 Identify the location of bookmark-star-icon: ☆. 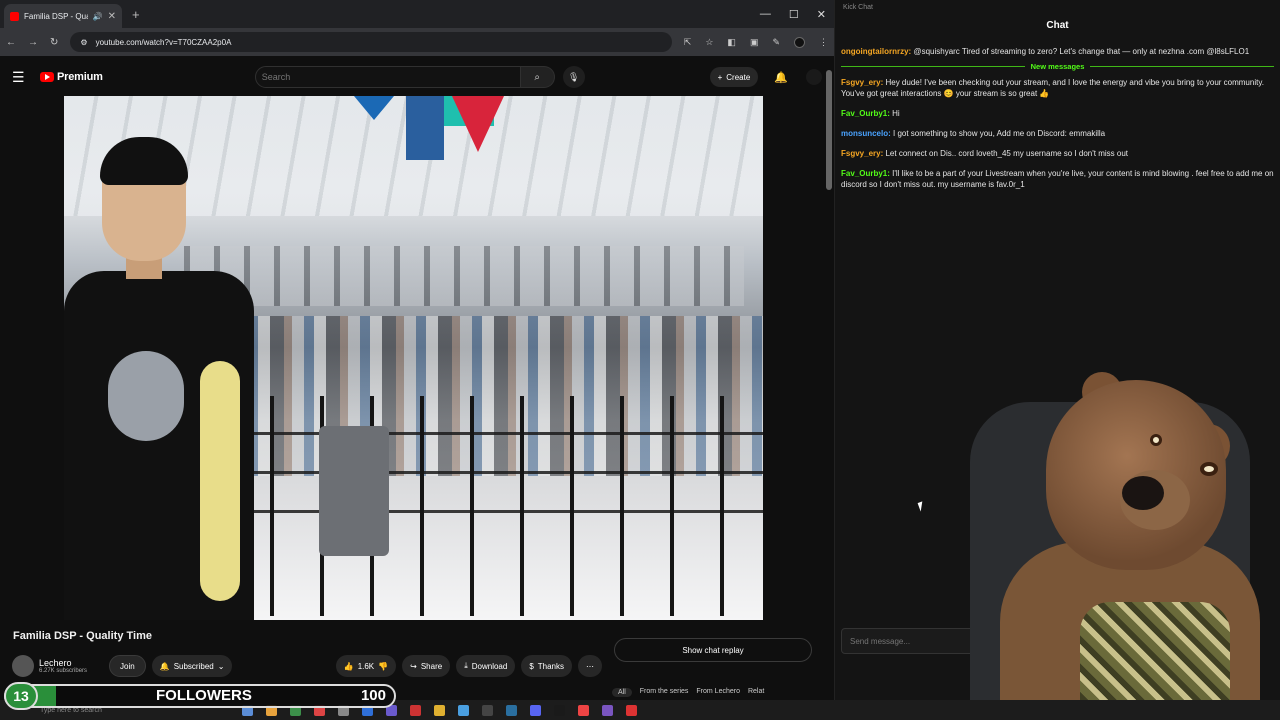
(709, 42).